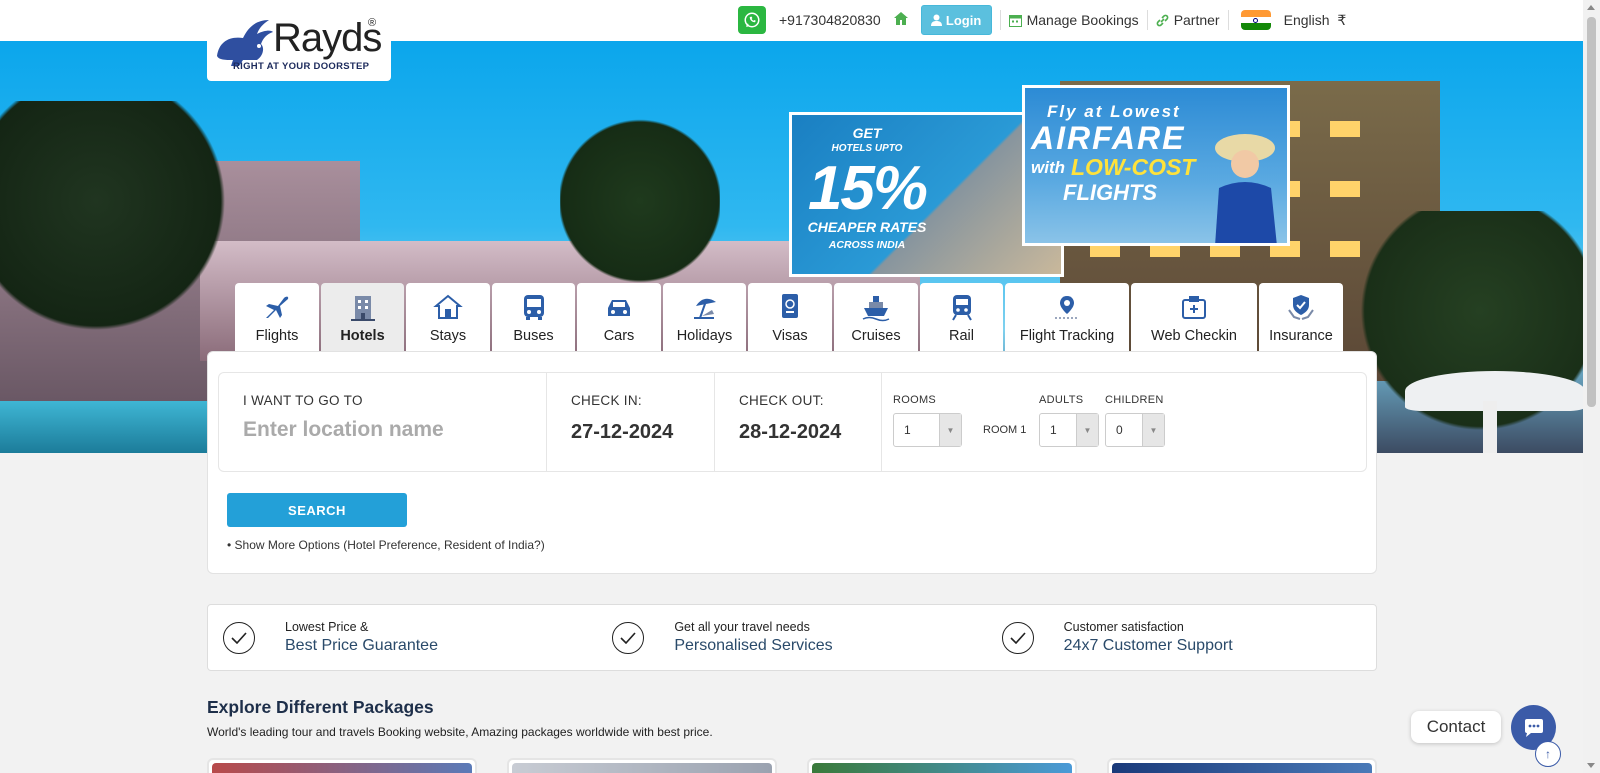 The width and height of the screenshot is (1600, 773). Describe the element at coordinates (810, 432) in the screenshot. I see `checkout-date: 28-12-2024` at that location.